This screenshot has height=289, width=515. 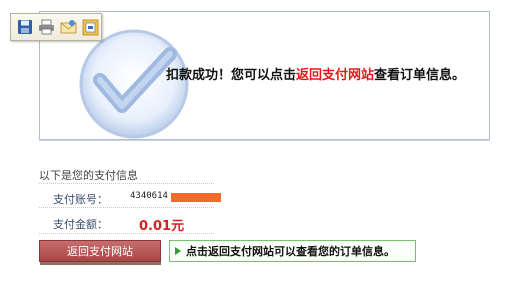 I want to click on payment-info-title: 以下是您的支付信息, so click(x=88, y=175).